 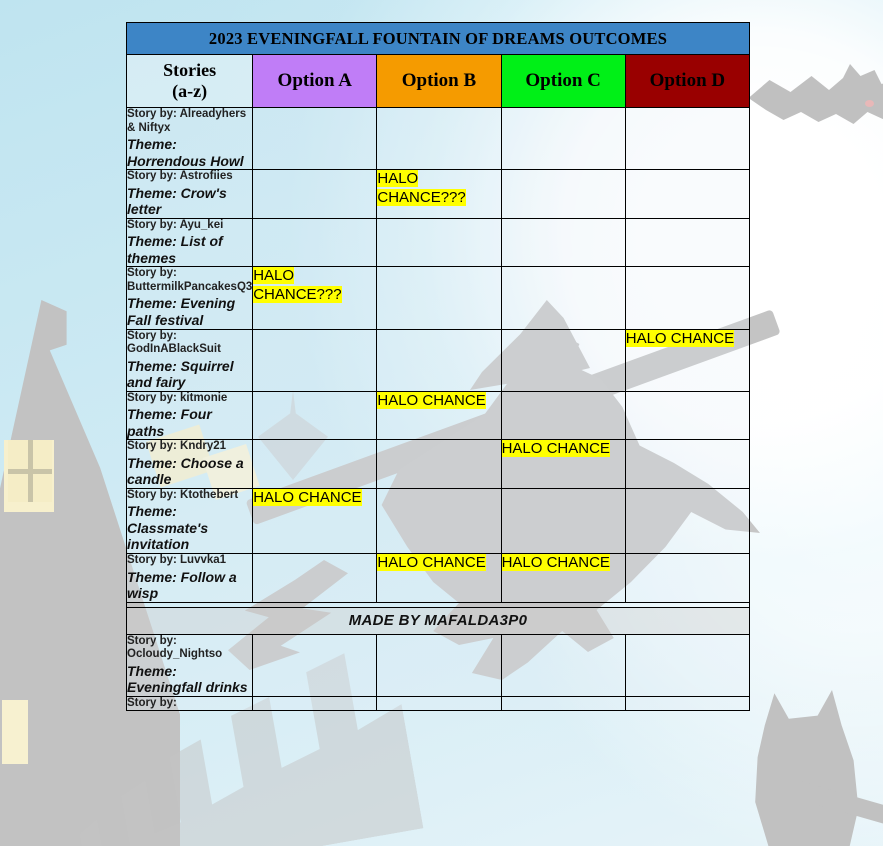 What do you see at coordinates (687, 360) in the screenshot?
I see `option-d-cell: HALO CHANCE` at bounding box center [687, 360].